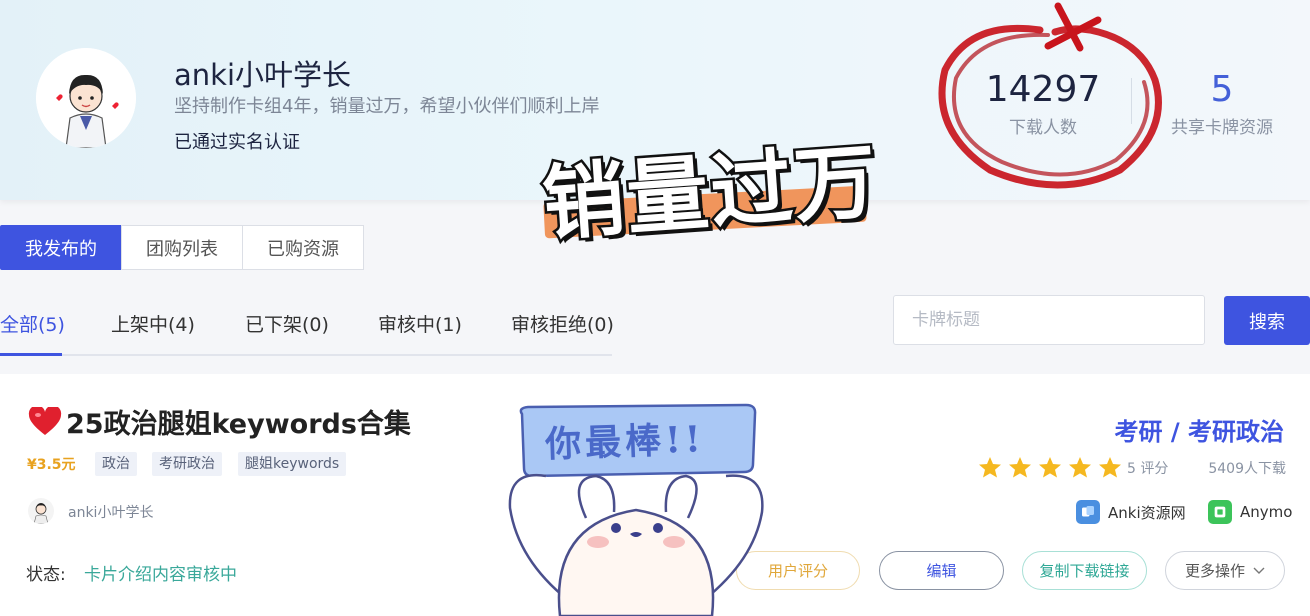 Image resolution: width=1310 pixels, height=616 pixels. I want to click on author-name: anki小叶学长, so click(110, 512).